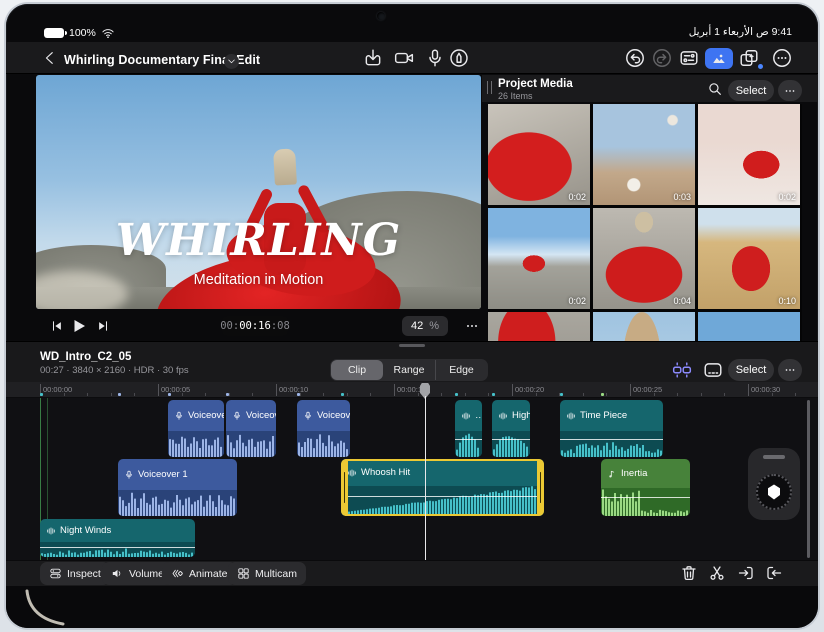  Describe the element at coordinates (682, 197) in the screenshot. I see `clip-duration-badge: 0:03` at that location.